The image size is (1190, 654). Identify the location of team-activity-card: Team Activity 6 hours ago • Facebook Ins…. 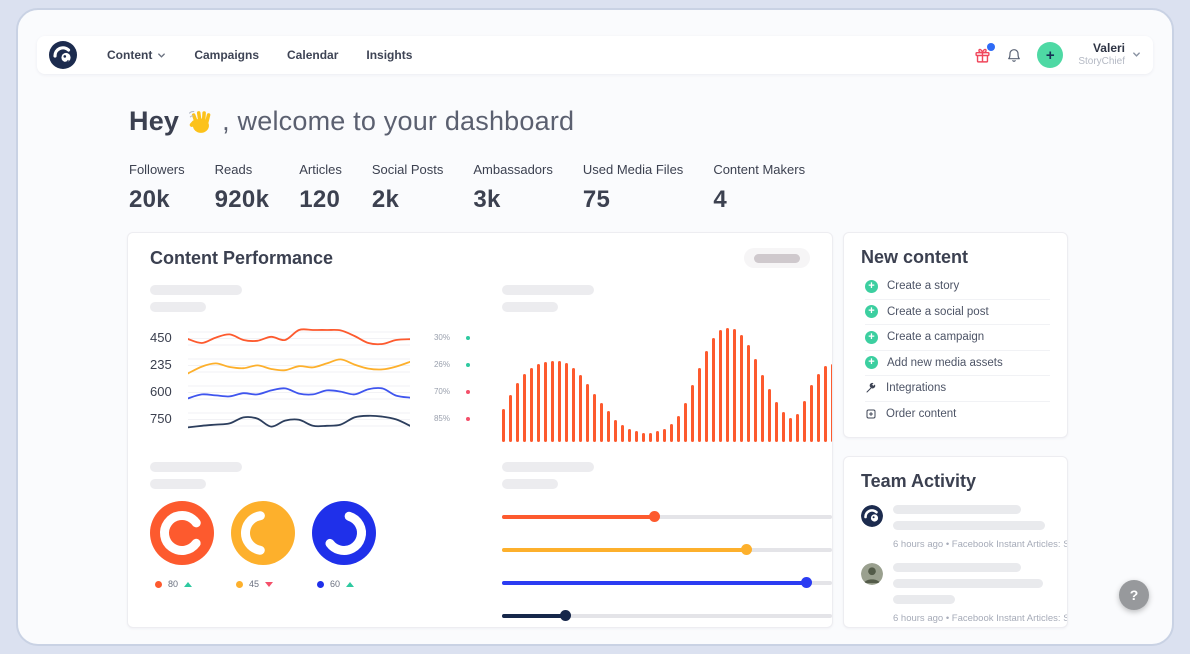
(955, 542).